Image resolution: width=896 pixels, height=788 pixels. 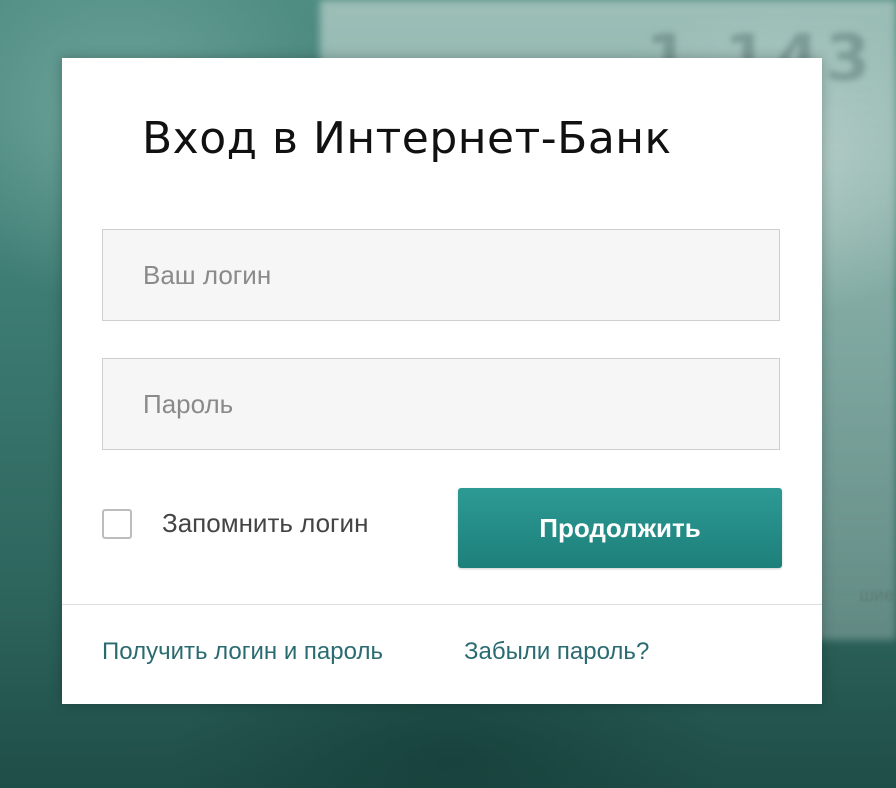 What do you see at coordinates (442, 604) in the screenshot?
I see `divider` at bounding box center [442, 604].